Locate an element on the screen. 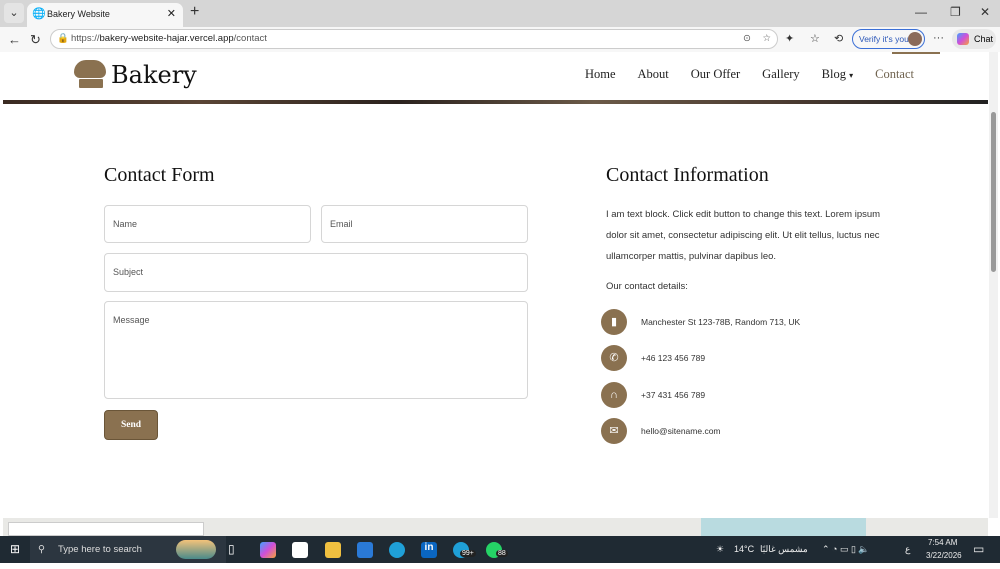  nav-home: Home is located at coordinates (600, 74).